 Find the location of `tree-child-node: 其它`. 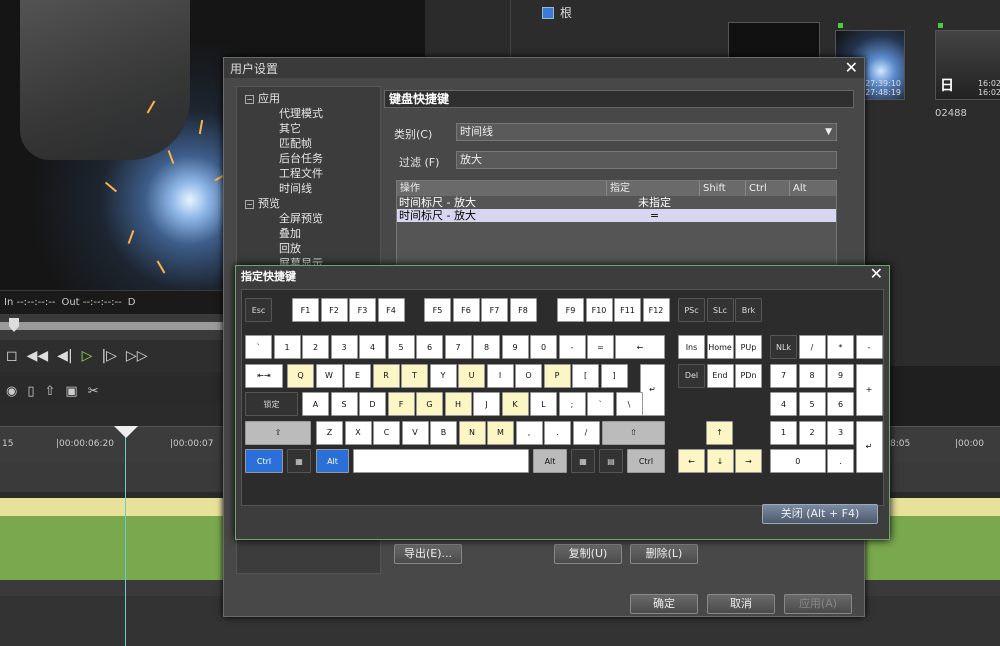

tree-child-node: 其它 is located at coordinates (308, 128).